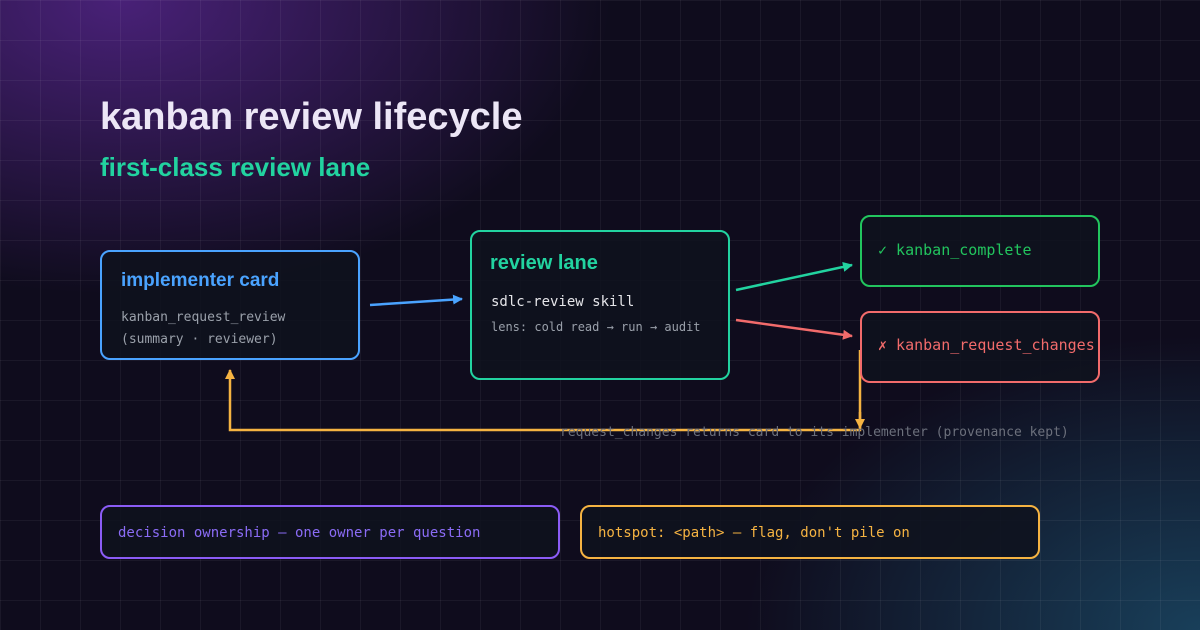 The image size is (1200, 630). Describe the element at coordinates (986, 345) in the screenshot. I see `kanban-request-changes-label: ✗ kanban_request_changes` at that location.